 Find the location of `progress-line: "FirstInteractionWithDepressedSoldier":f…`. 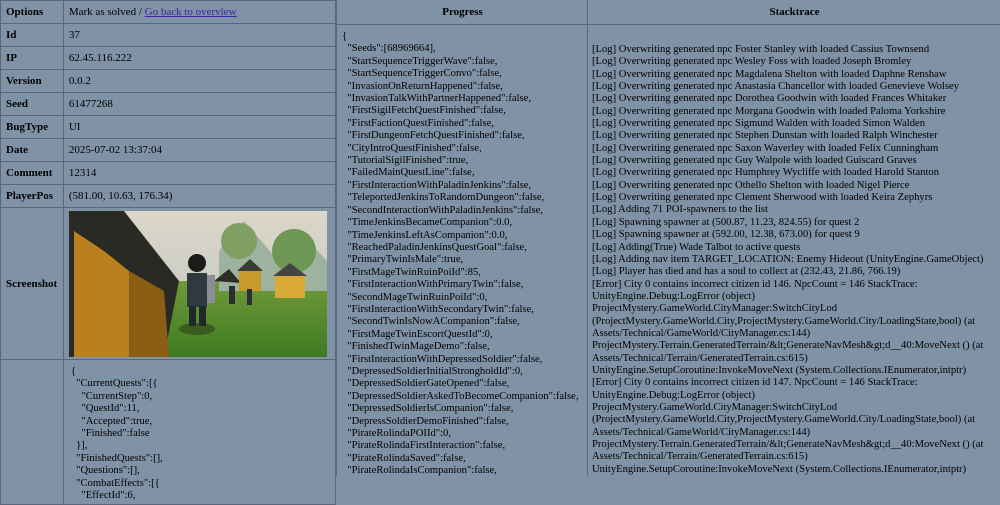

progress-line: "FirstInteractionWithDepressedSoldier":f… is located at coordinates (442, 359).